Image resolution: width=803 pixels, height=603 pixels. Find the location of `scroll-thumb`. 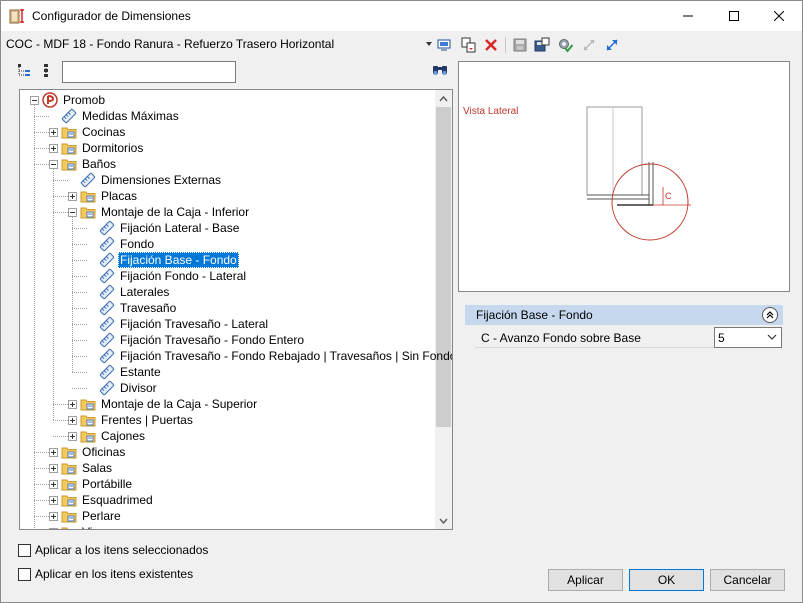

scroll-thumb is located at coordinates (443, 267).